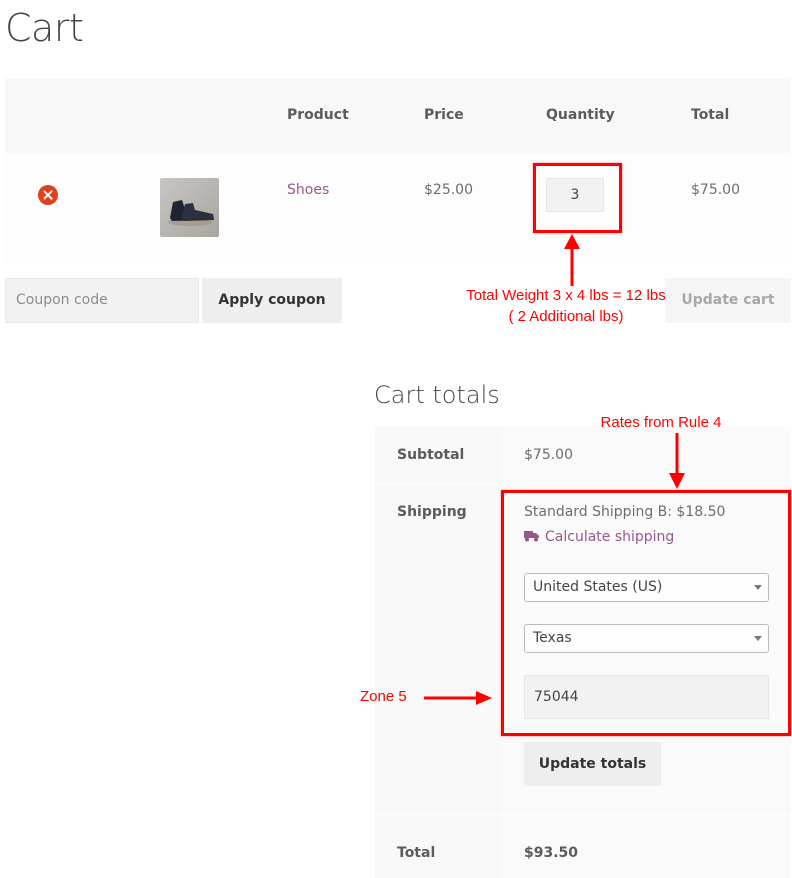 The width and height of the screenshot is (792, 878). What do you see at coordinates (710, 115) in the screenshot?
I see `header-total: Total` at bounding box center [710, 115].